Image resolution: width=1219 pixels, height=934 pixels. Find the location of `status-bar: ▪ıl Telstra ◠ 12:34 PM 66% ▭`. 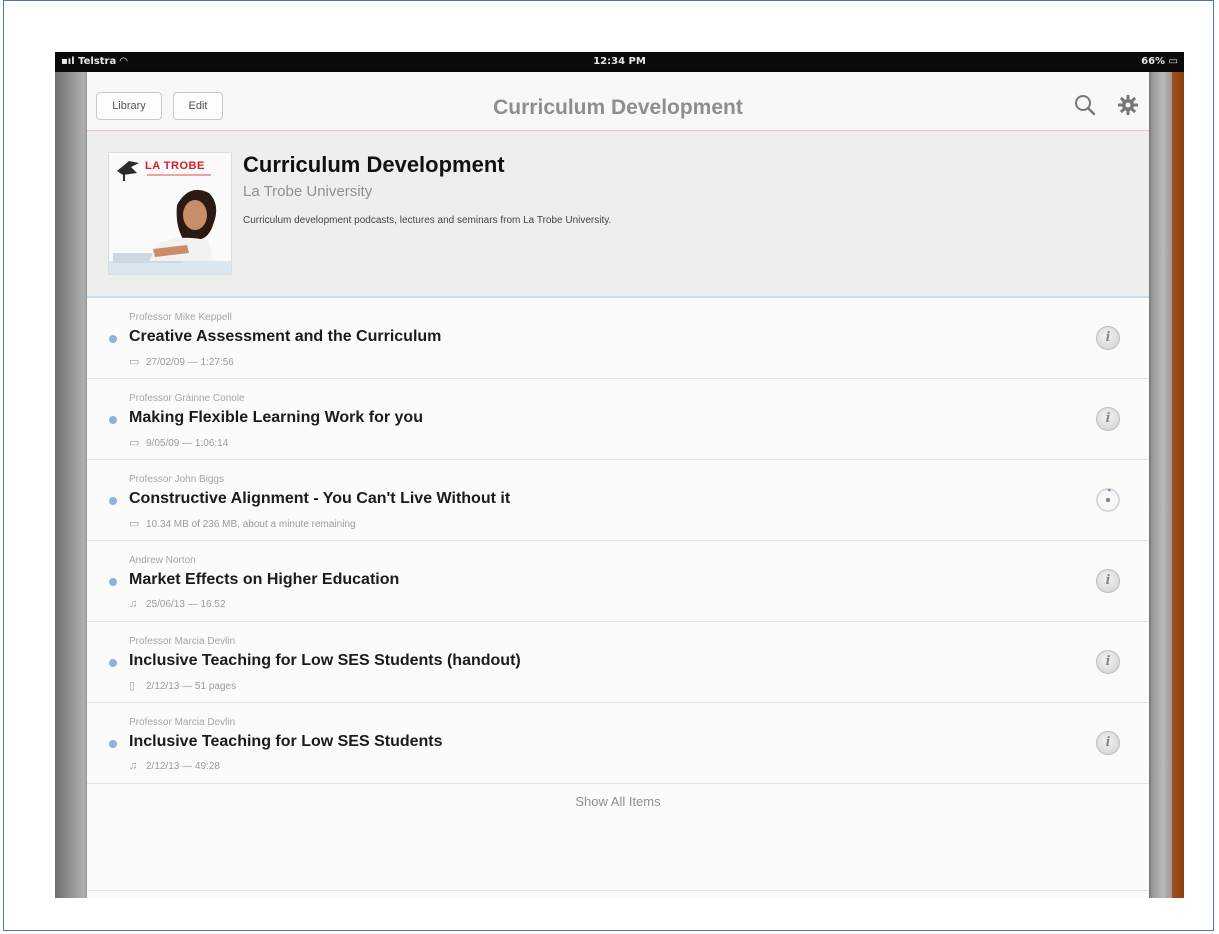

status-bar: ▪ıl Telstra ◠ 12:34 PM 66% ▭ is located at coordinates (619, 62).